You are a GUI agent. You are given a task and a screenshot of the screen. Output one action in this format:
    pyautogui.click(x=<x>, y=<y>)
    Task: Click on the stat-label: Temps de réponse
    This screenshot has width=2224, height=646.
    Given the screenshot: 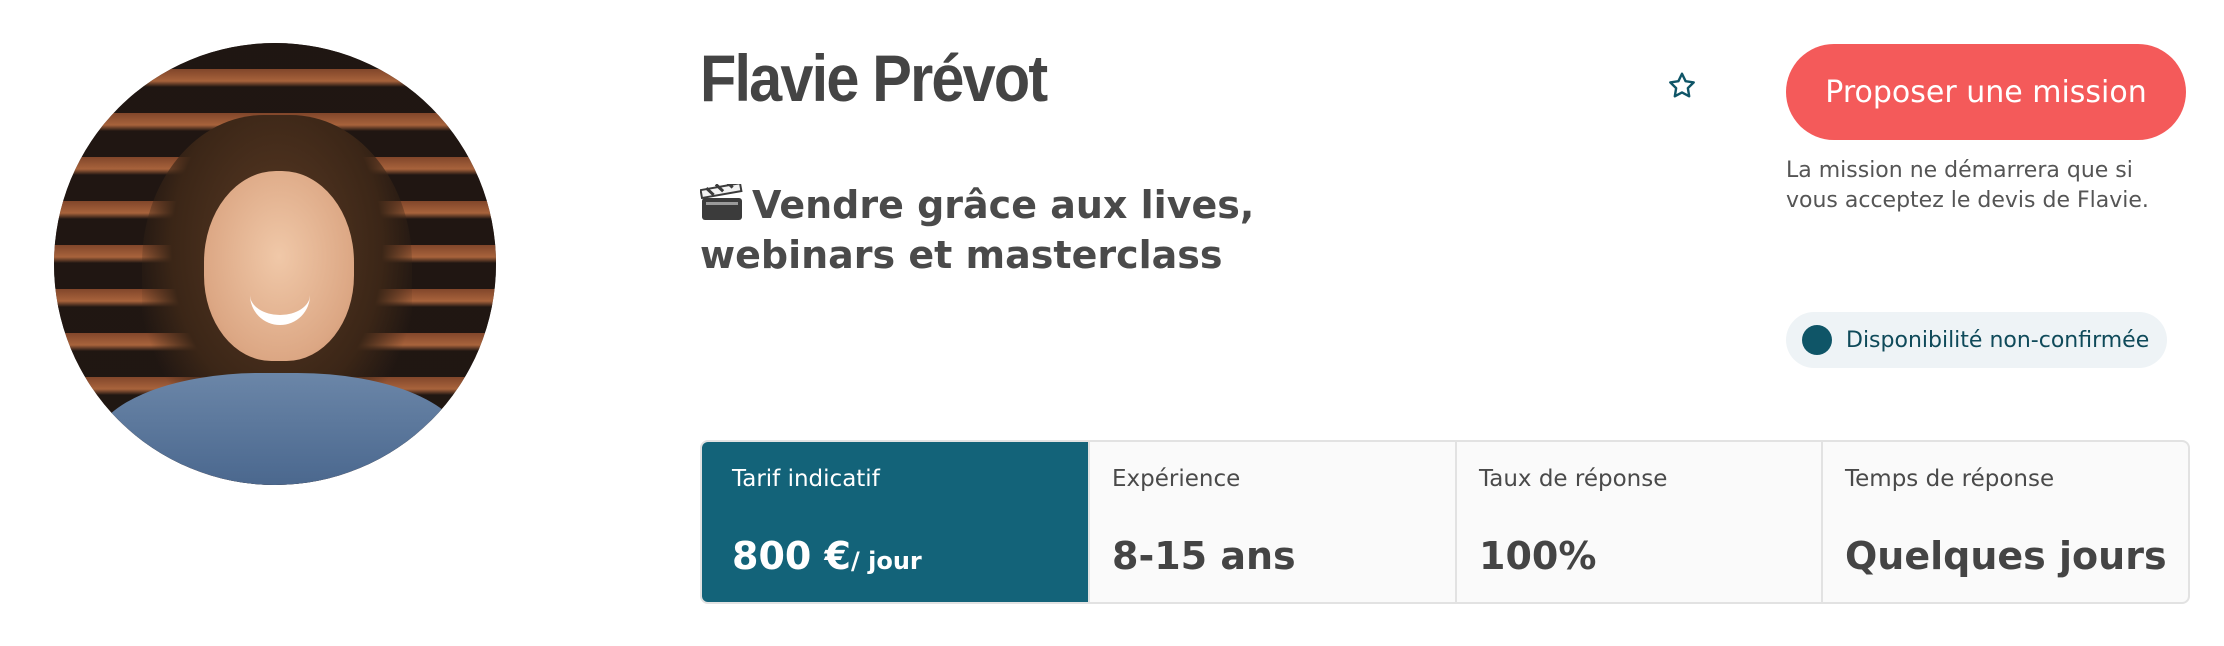 What is the action you would take?
    pyautogui.click(x=1950, y=479)
    